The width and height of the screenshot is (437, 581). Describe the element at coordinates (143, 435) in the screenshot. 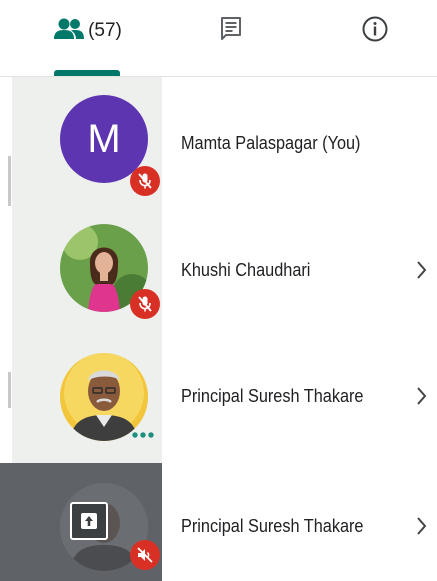

I see `more-dots-icon` at that location.